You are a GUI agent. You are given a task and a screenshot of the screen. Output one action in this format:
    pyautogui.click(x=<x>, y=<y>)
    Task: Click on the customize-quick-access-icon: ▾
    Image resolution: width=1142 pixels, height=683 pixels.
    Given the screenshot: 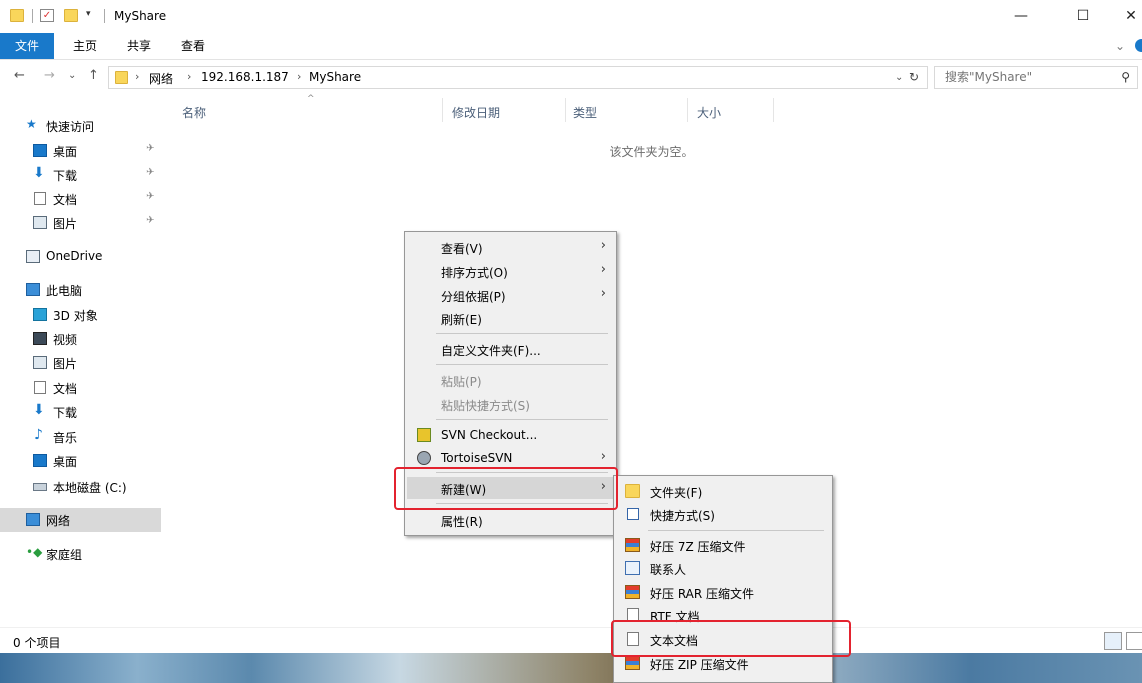 What is the action you would take?
    pyautogui.click(x=93, y=15)
    